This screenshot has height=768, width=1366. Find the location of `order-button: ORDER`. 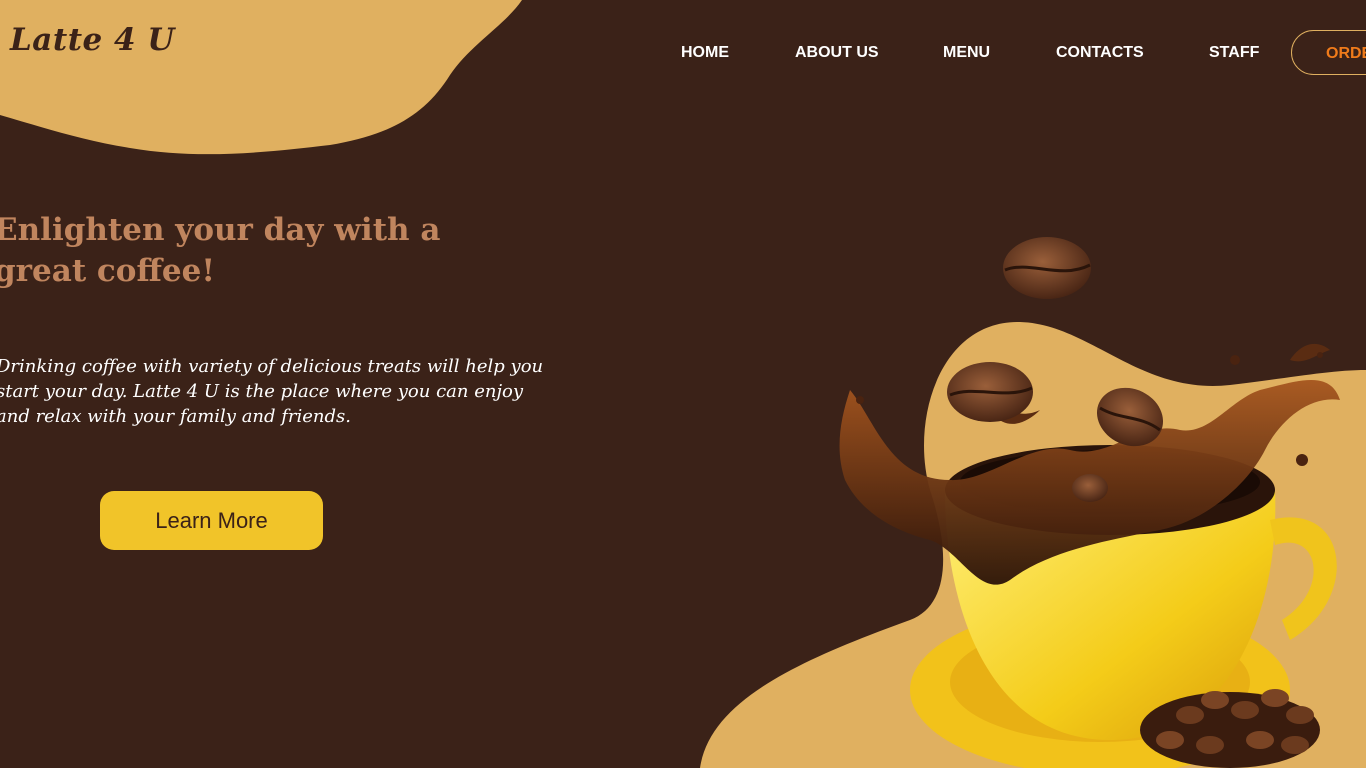

order-button: ORDER is located at coordinates (1328, 52).